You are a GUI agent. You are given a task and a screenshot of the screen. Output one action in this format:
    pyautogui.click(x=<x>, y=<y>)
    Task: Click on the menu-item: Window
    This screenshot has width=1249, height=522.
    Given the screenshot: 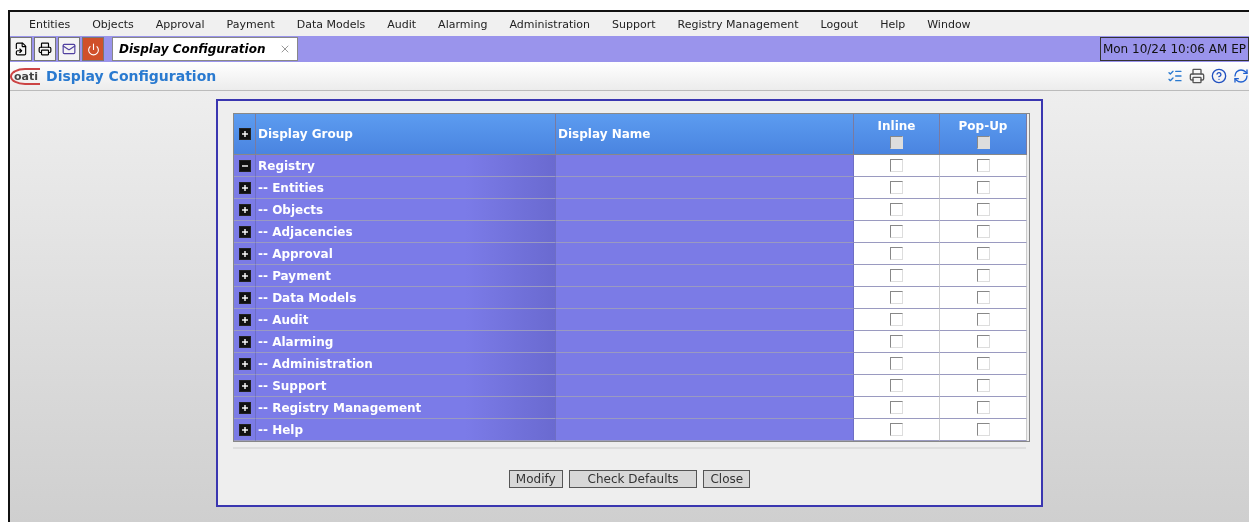 What is the action you would take?
    pyautogui.click(x=949, y=24)
    